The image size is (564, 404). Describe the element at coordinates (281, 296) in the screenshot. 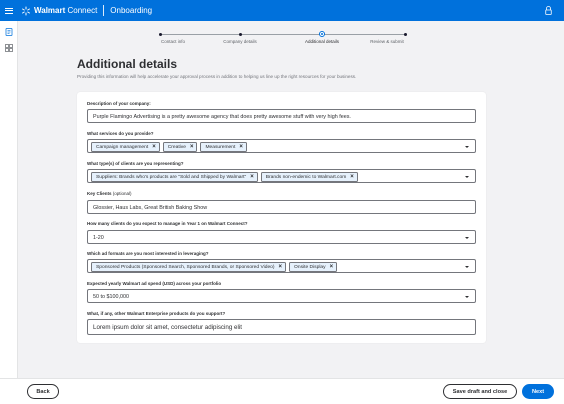

I see `ad-spend-select: 50 to $100,000` at that location.